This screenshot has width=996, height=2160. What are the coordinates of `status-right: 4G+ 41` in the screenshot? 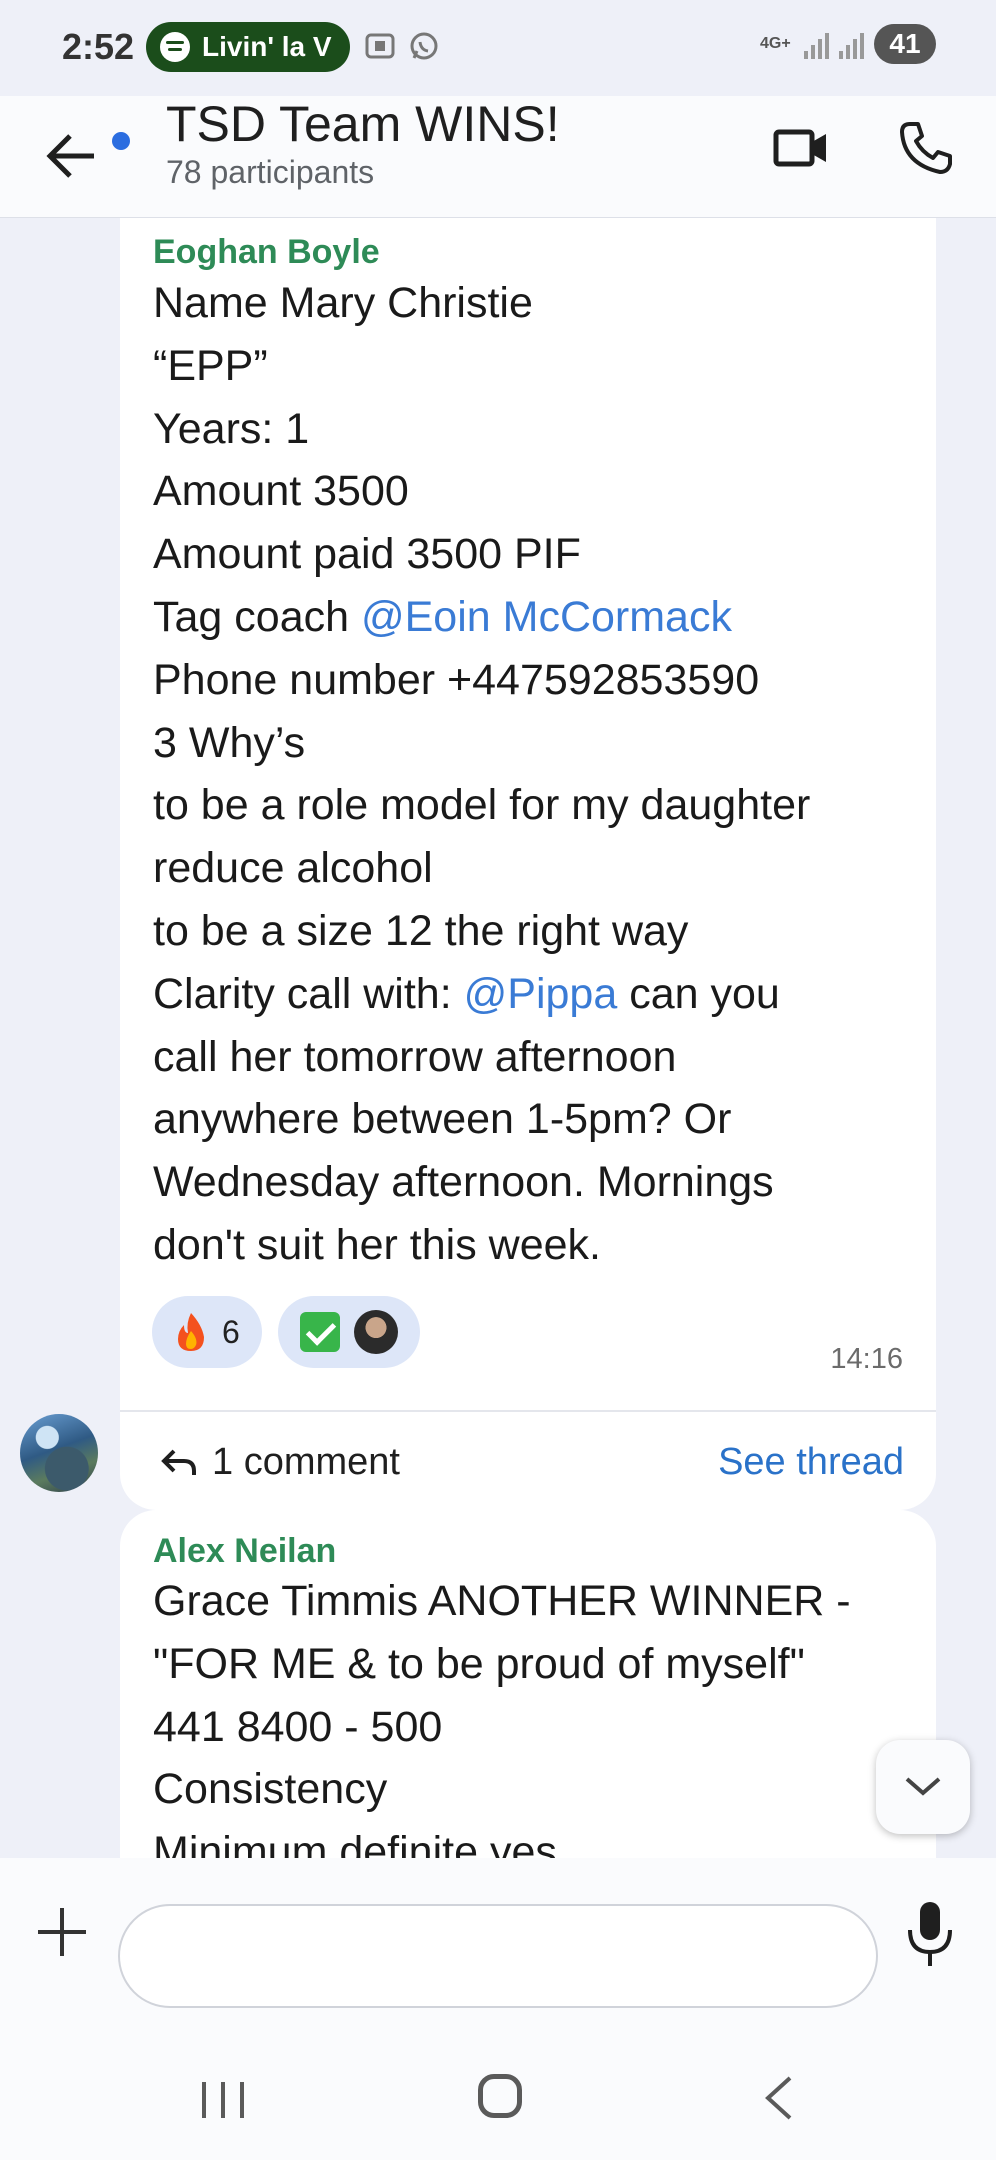 It's located at (848, 44).